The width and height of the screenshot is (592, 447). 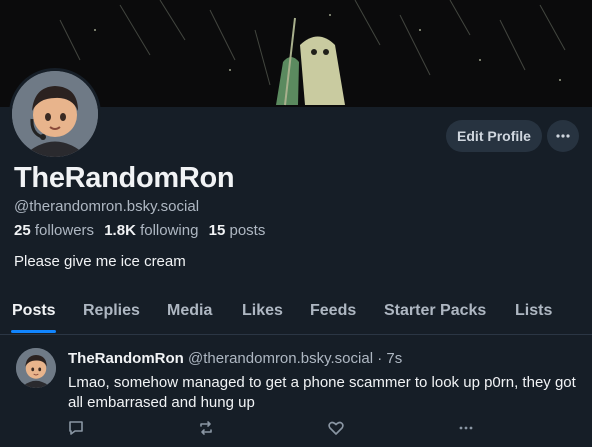 What do you see at coordinates (22, 230) in the screenshot?
I see `followers-count: 25` at bounding box center [22, 230].